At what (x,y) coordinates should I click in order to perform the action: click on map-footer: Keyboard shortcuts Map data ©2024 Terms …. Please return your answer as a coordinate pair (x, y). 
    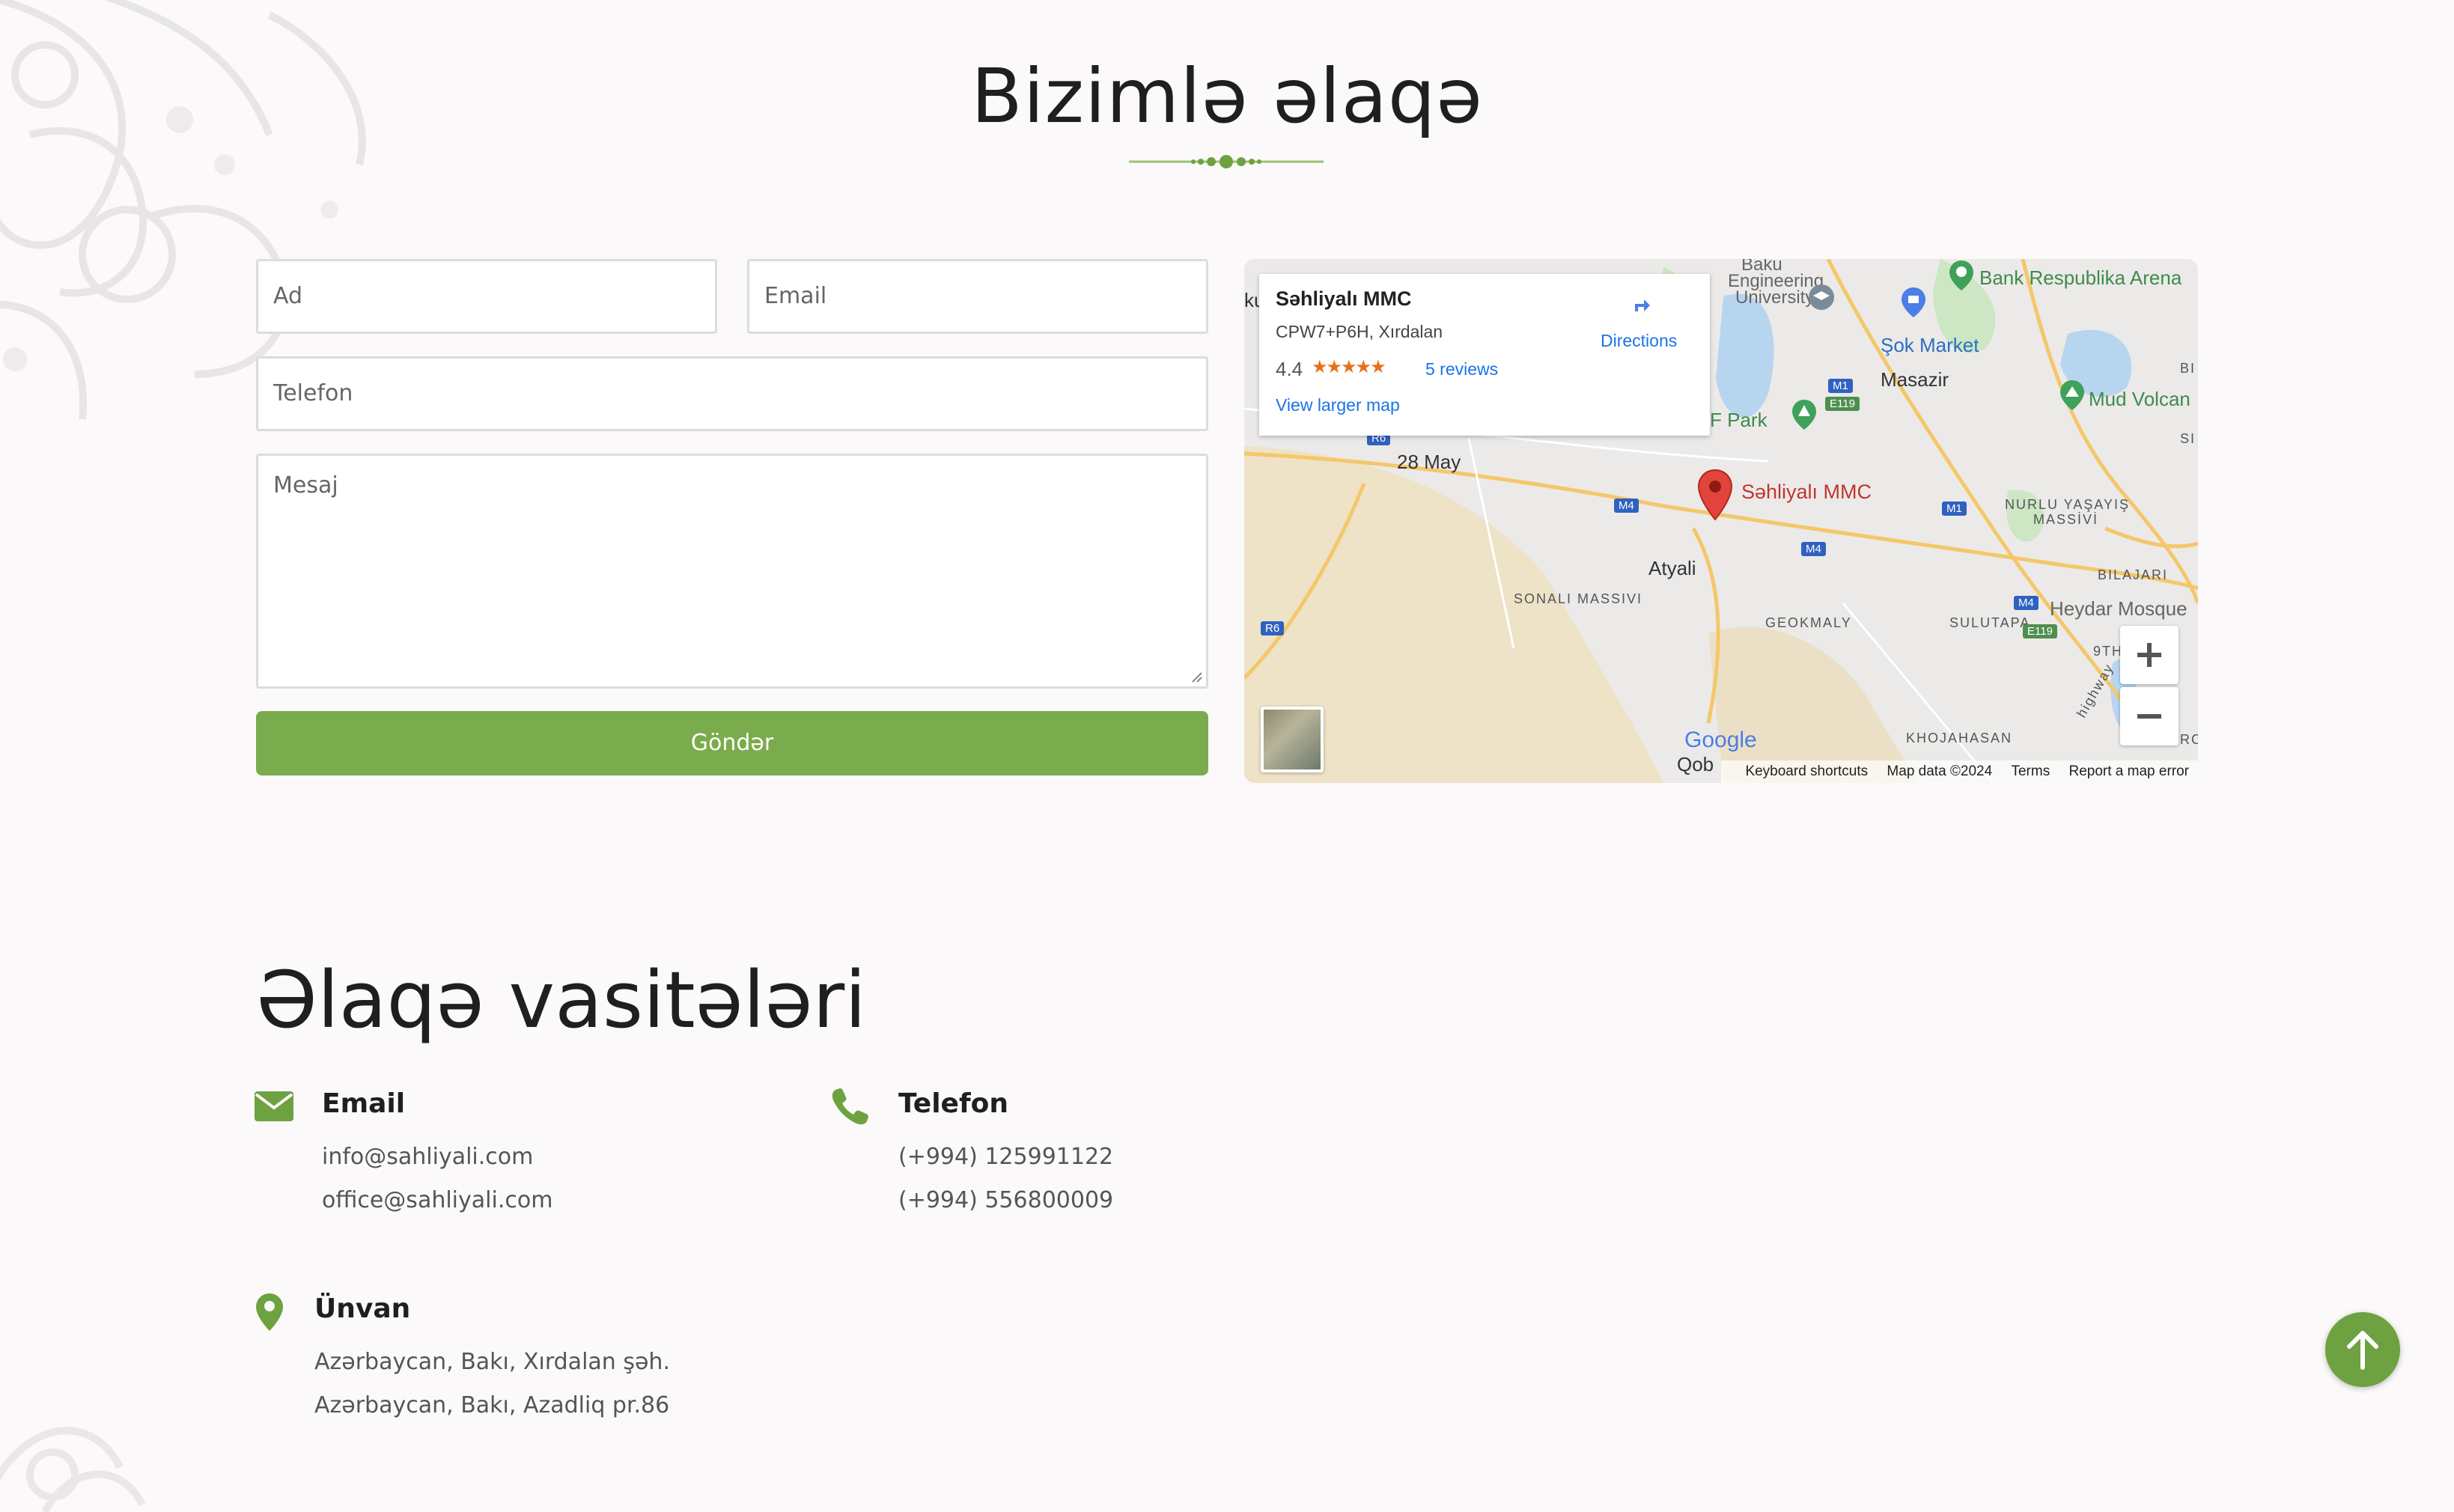
    Looking at the image, I should click on (1959, 772).